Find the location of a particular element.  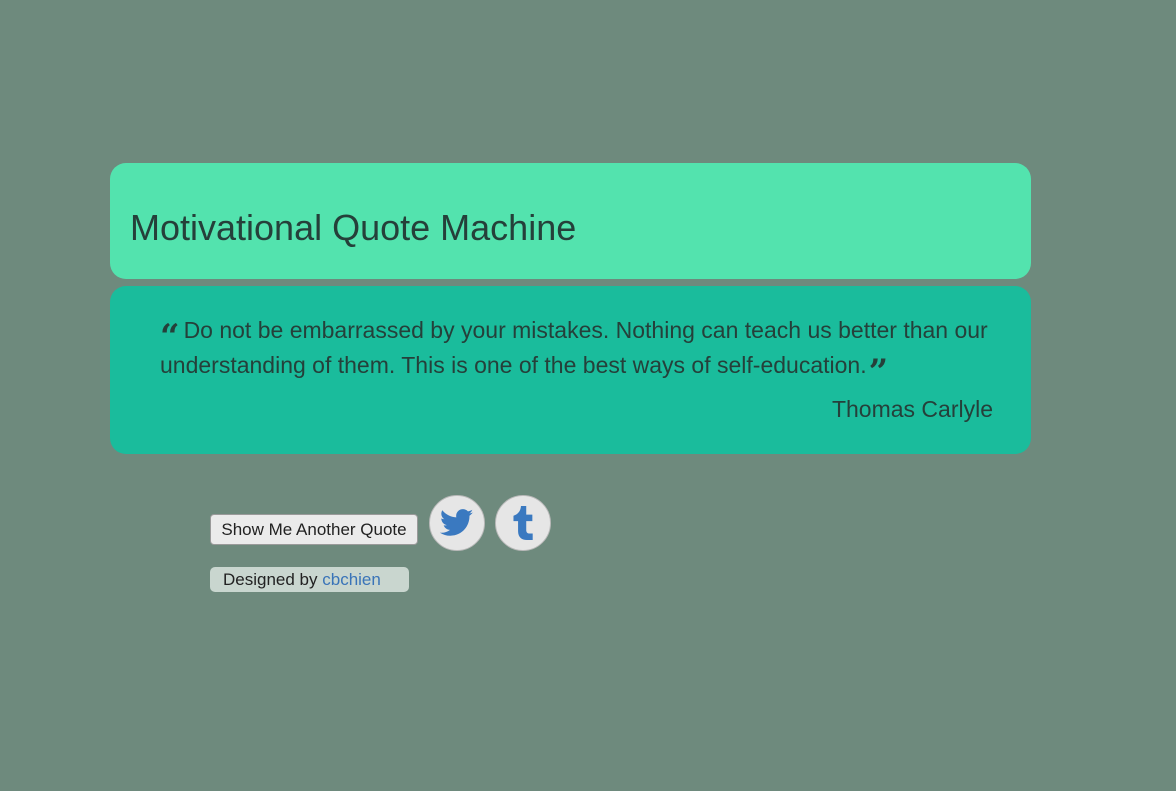

title-panel: Motivational Quote Machine is located at coordinates (570, 221).